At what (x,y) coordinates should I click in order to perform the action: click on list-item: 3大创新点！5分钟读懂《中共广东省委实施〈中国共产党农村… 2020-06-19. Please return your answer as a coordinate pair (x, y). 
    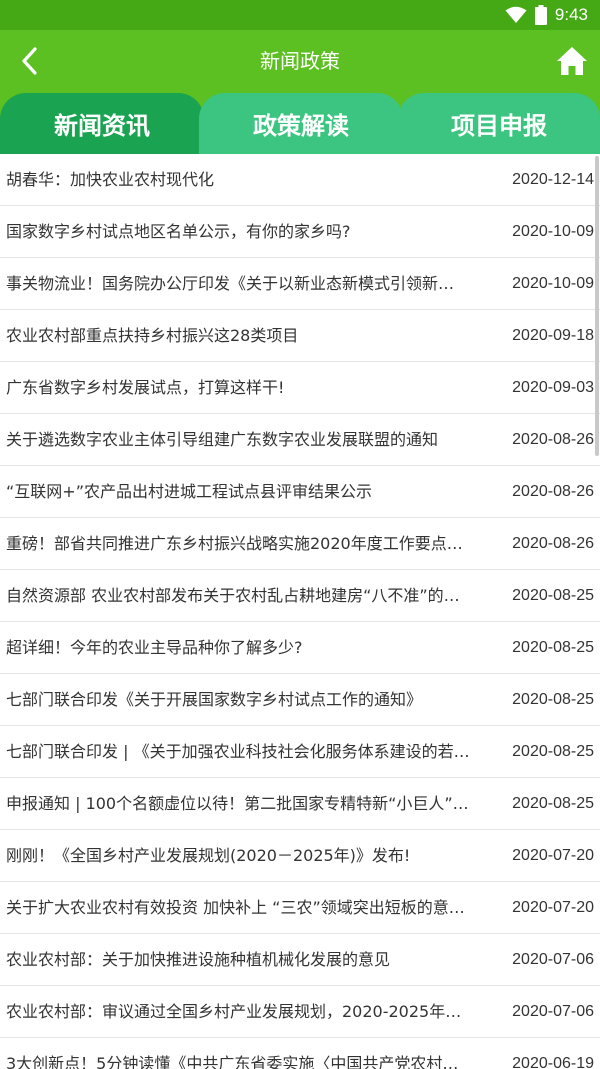
    Looking at the image, I should click on (300, 1053).